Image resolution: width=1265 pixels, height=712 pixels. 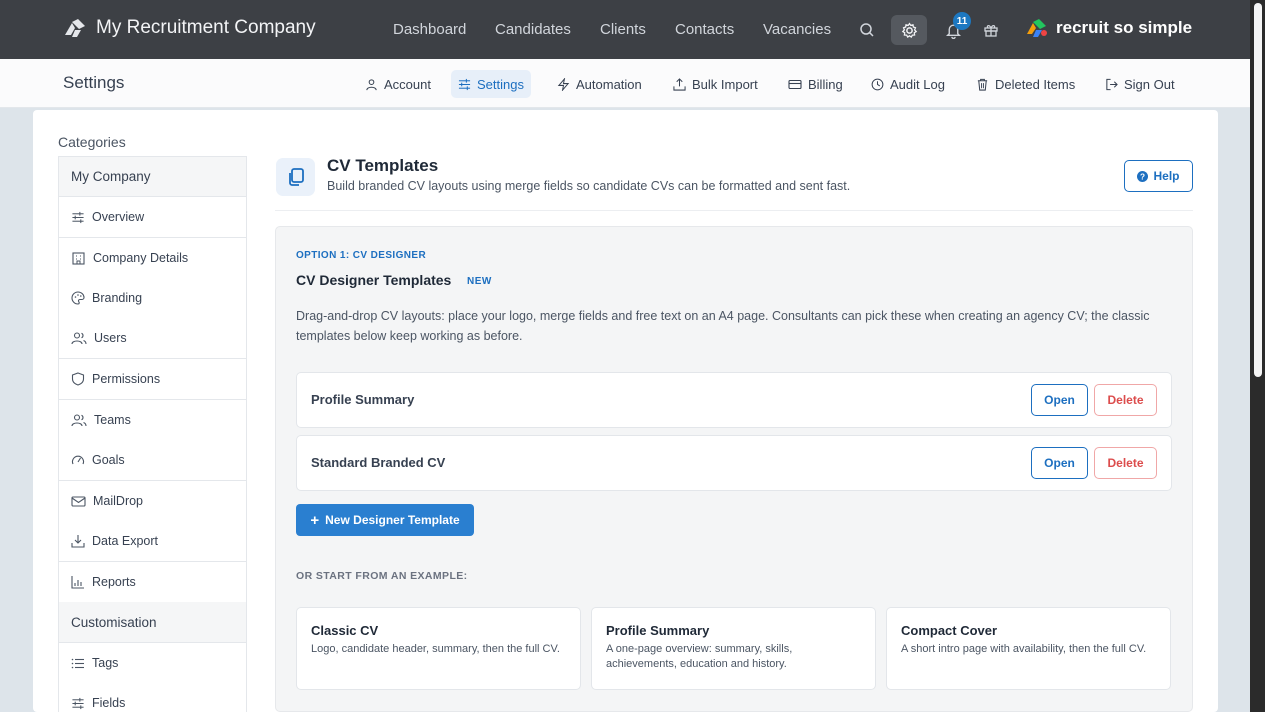 What do you see at coordinates (105, 663) in the screenshot?
I see `sidebar-item-label: Tags` at bounding box center [105, 663].